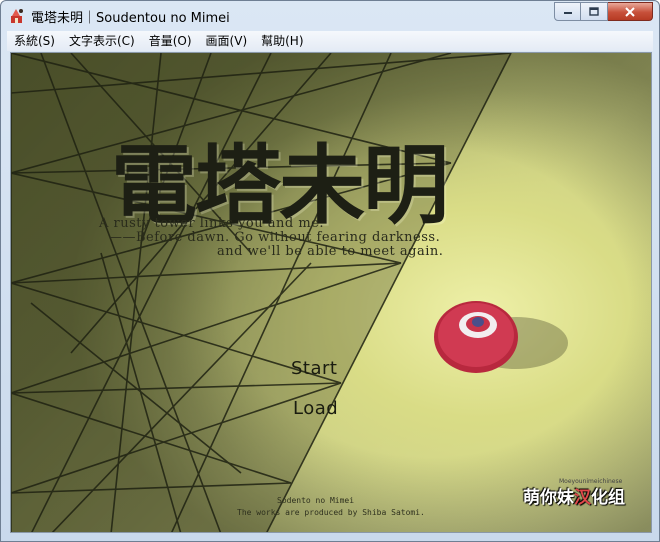 This screenshot has height=542, width=660. Describe the element at coordinates (331, 512) in the screenshot. I see `credit-producer: The works are produced by Shiba Satomi.` at that location.